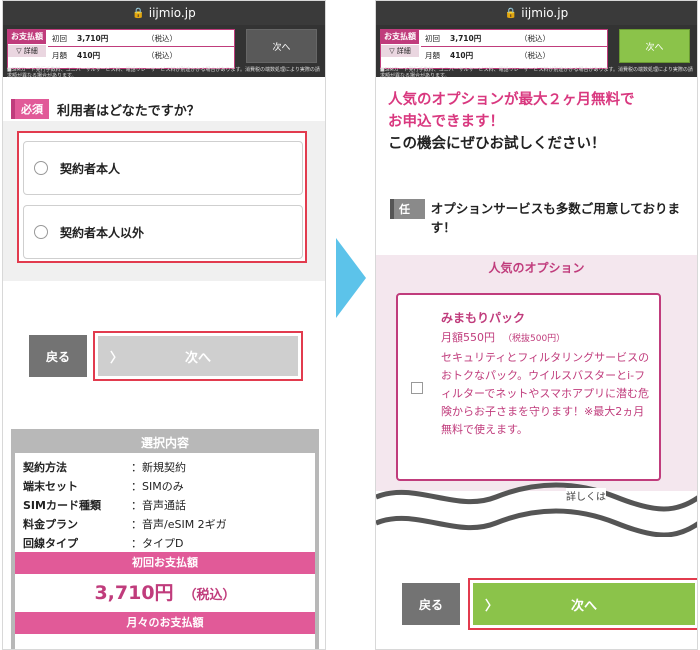 This screenshot has height=650, width=700. I want to click on next-button-disabled: 〉 次へ, so click(198, 356).